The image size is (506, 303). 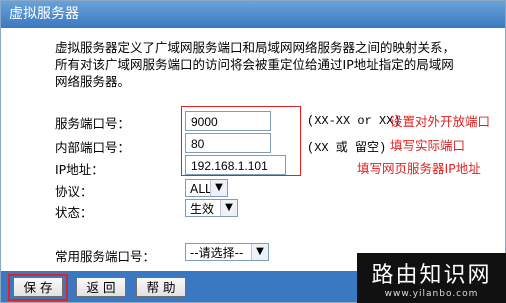 I want to click on protocol-label: 协议：, so click(x=74, y=191).